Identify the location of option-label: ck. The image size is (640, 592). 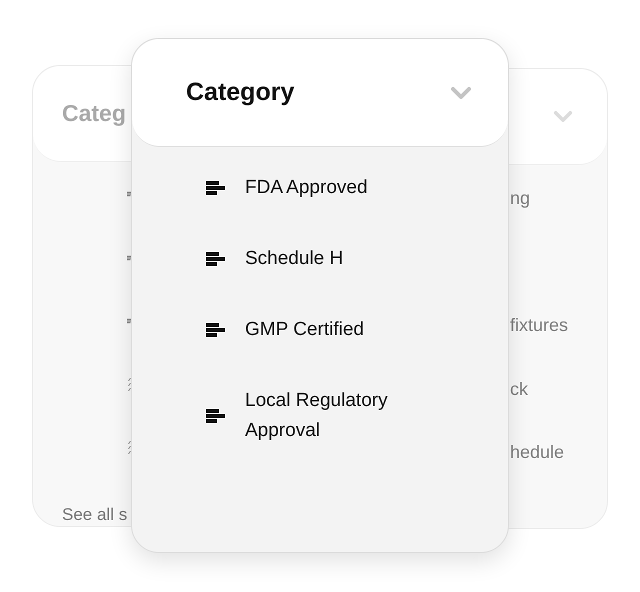
(519, 388).